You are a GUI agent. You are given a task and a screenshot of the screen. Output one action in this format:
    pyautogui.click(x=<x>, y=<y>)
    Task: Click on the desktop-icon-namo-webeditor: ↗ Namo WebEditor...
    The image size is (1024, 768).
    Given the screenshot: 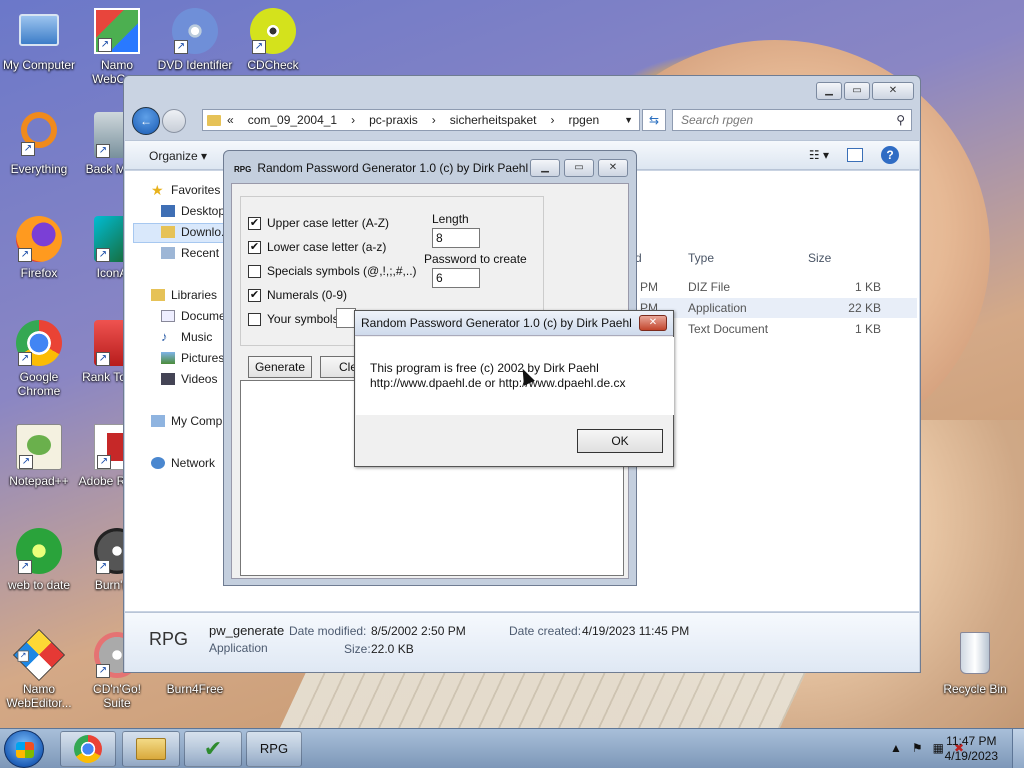 What is the action you would take?
    pyautogui.click(x=39, y=669)
    